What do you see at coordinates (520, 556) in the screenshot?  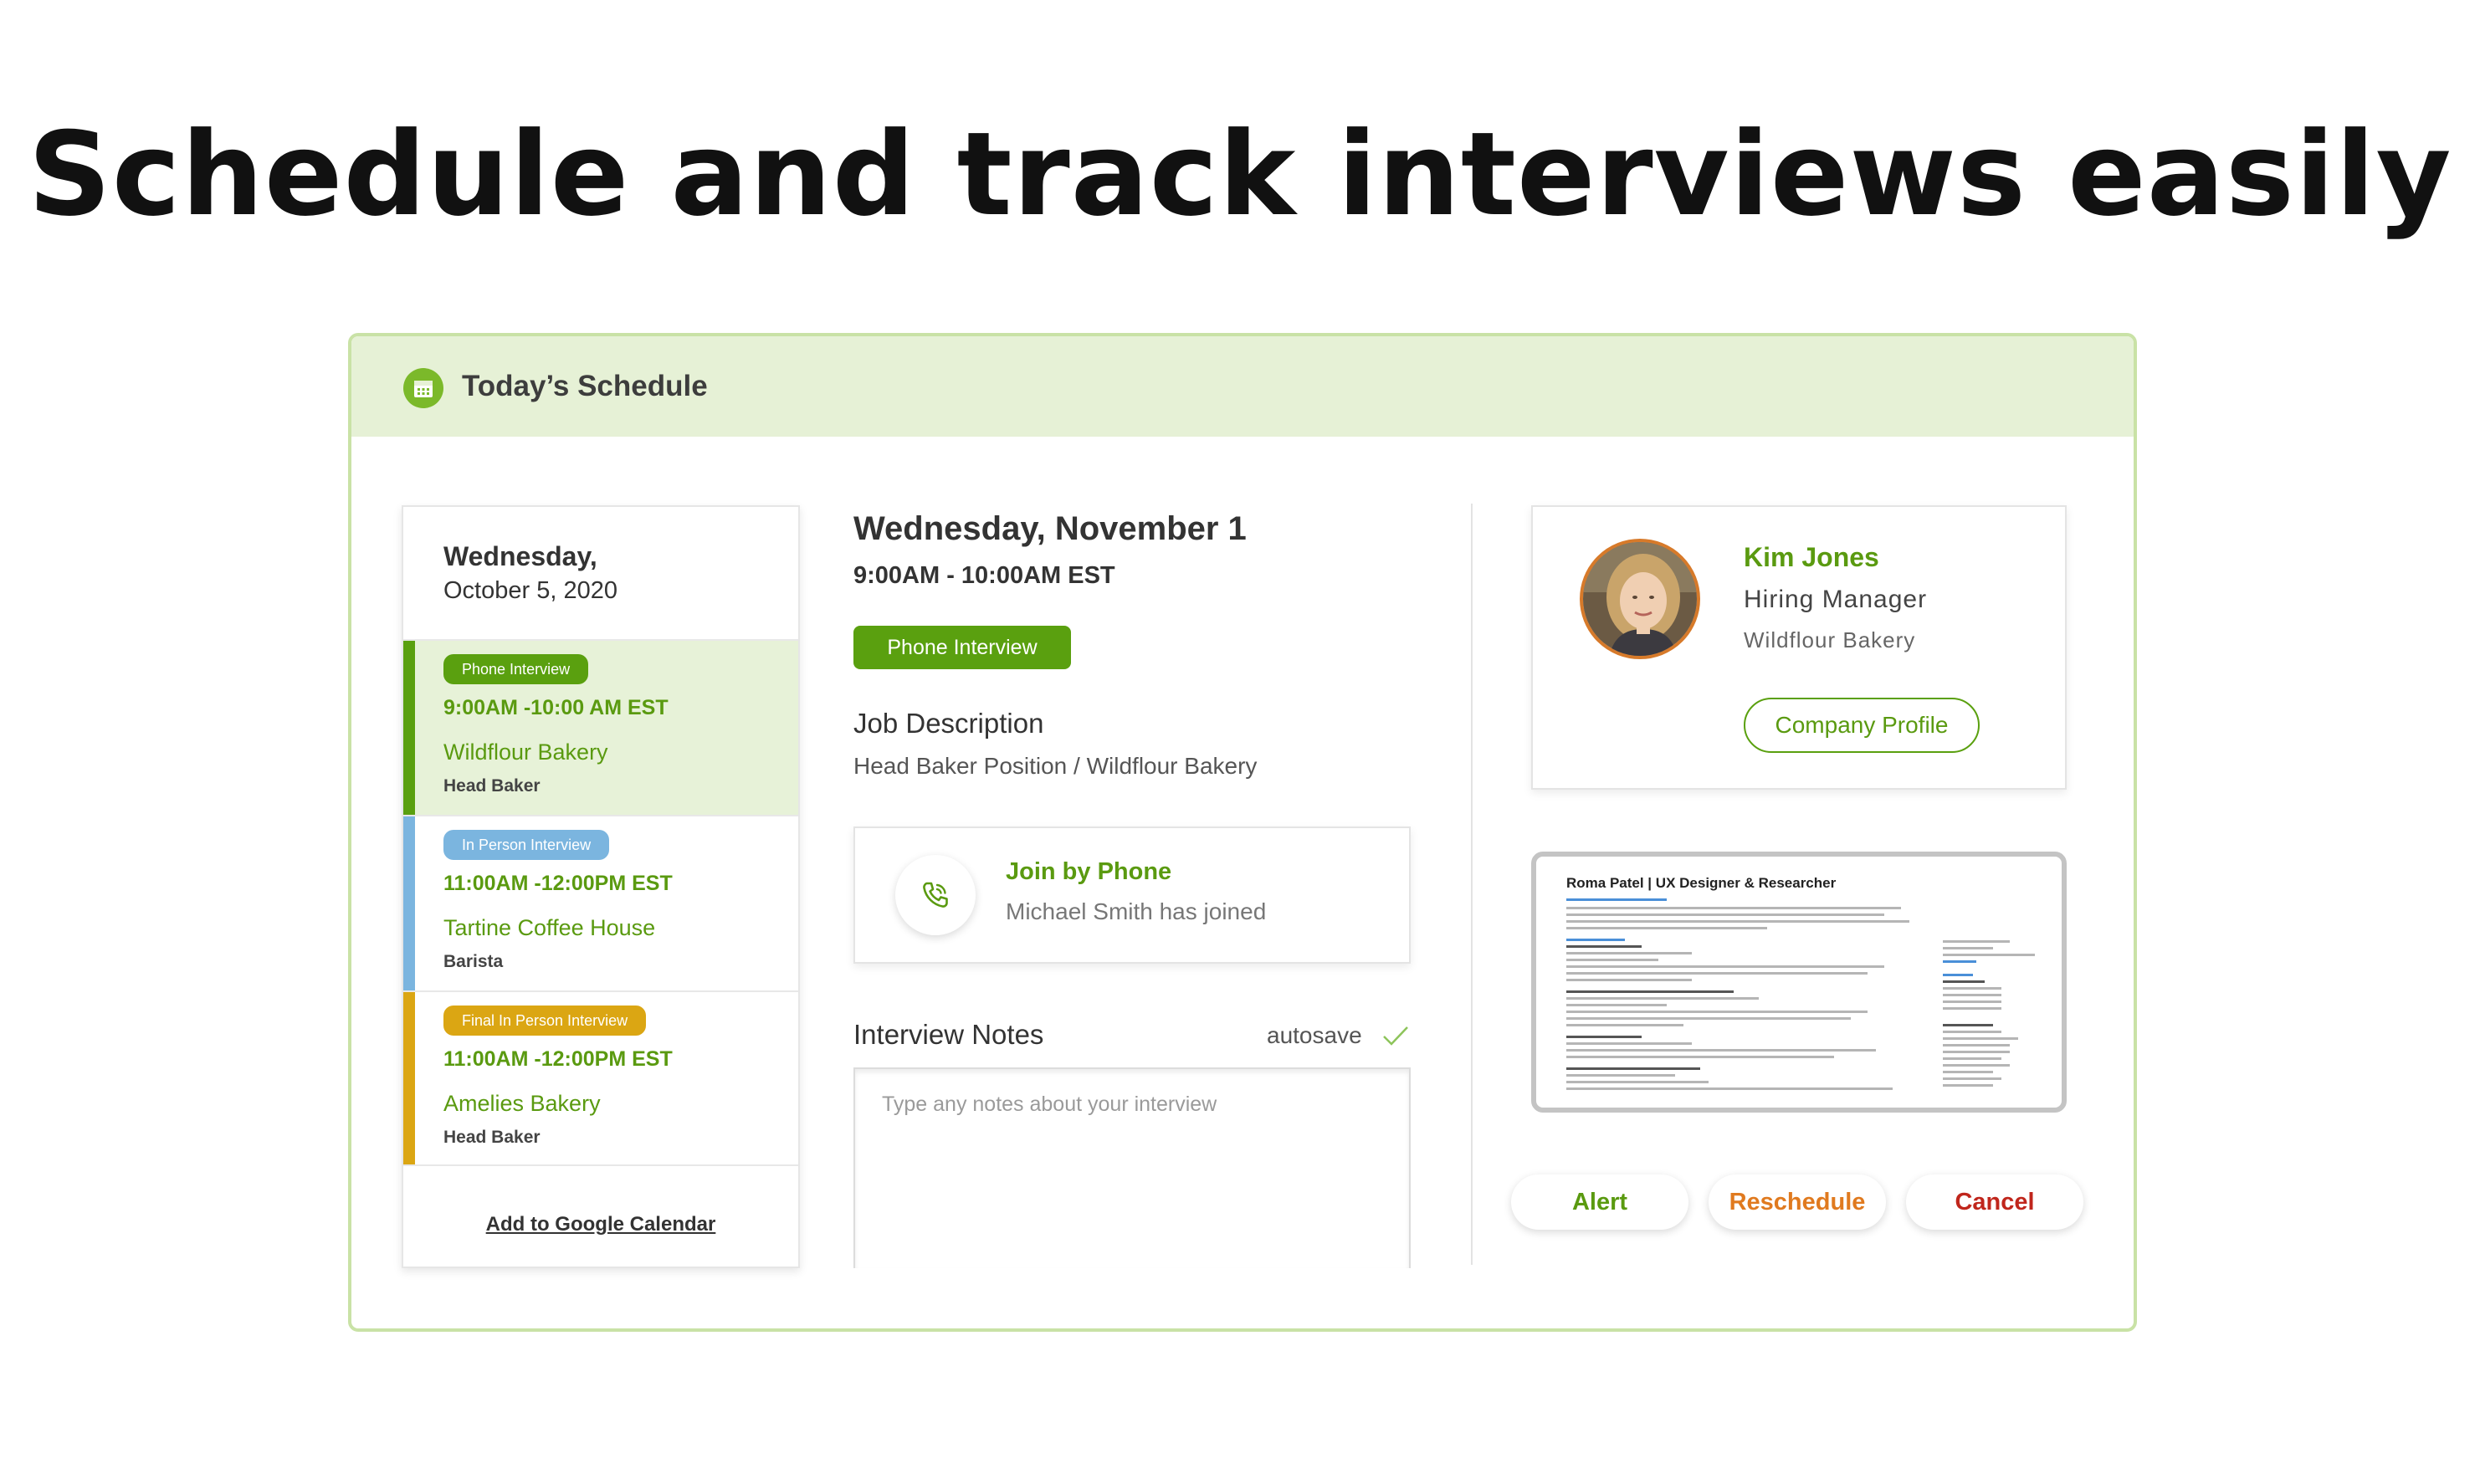 I see `day-weekday: Wednesday,` at bounding box center [520, 556].